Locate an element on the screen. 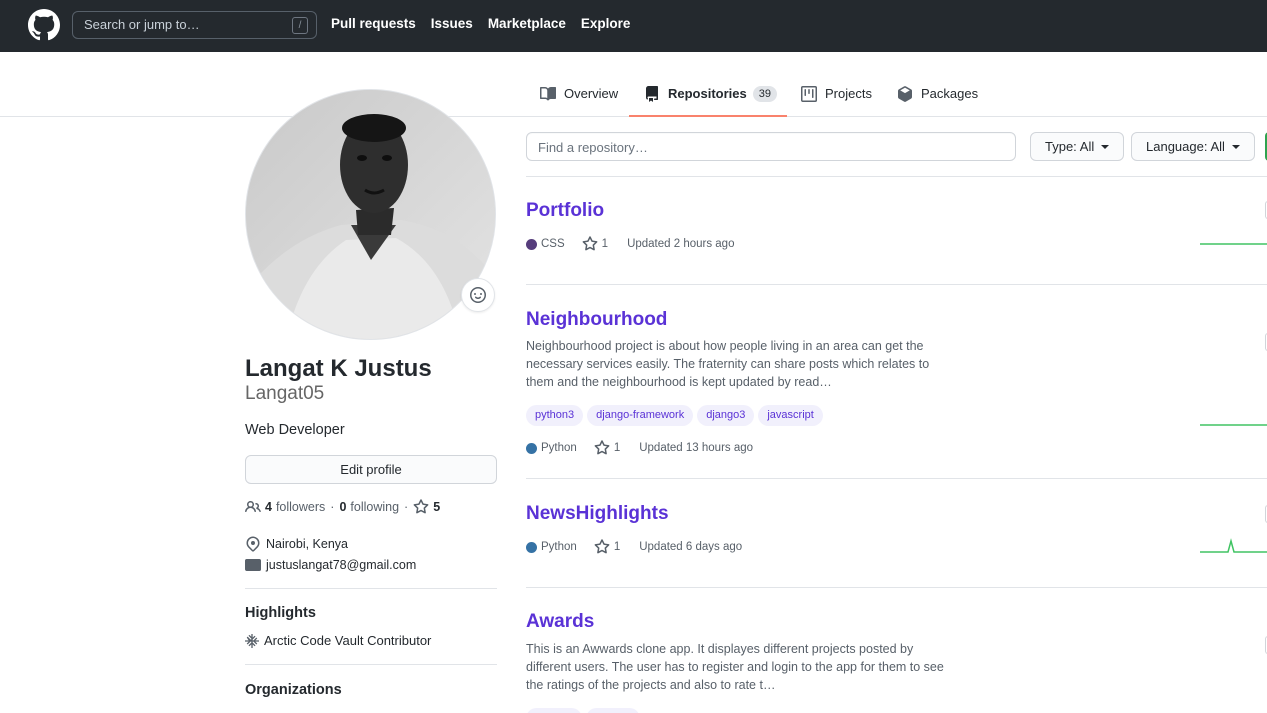 The width and height of the screenshot is (1267, 713). type-filter-label: Type: is located at coordinates (1061, 146).